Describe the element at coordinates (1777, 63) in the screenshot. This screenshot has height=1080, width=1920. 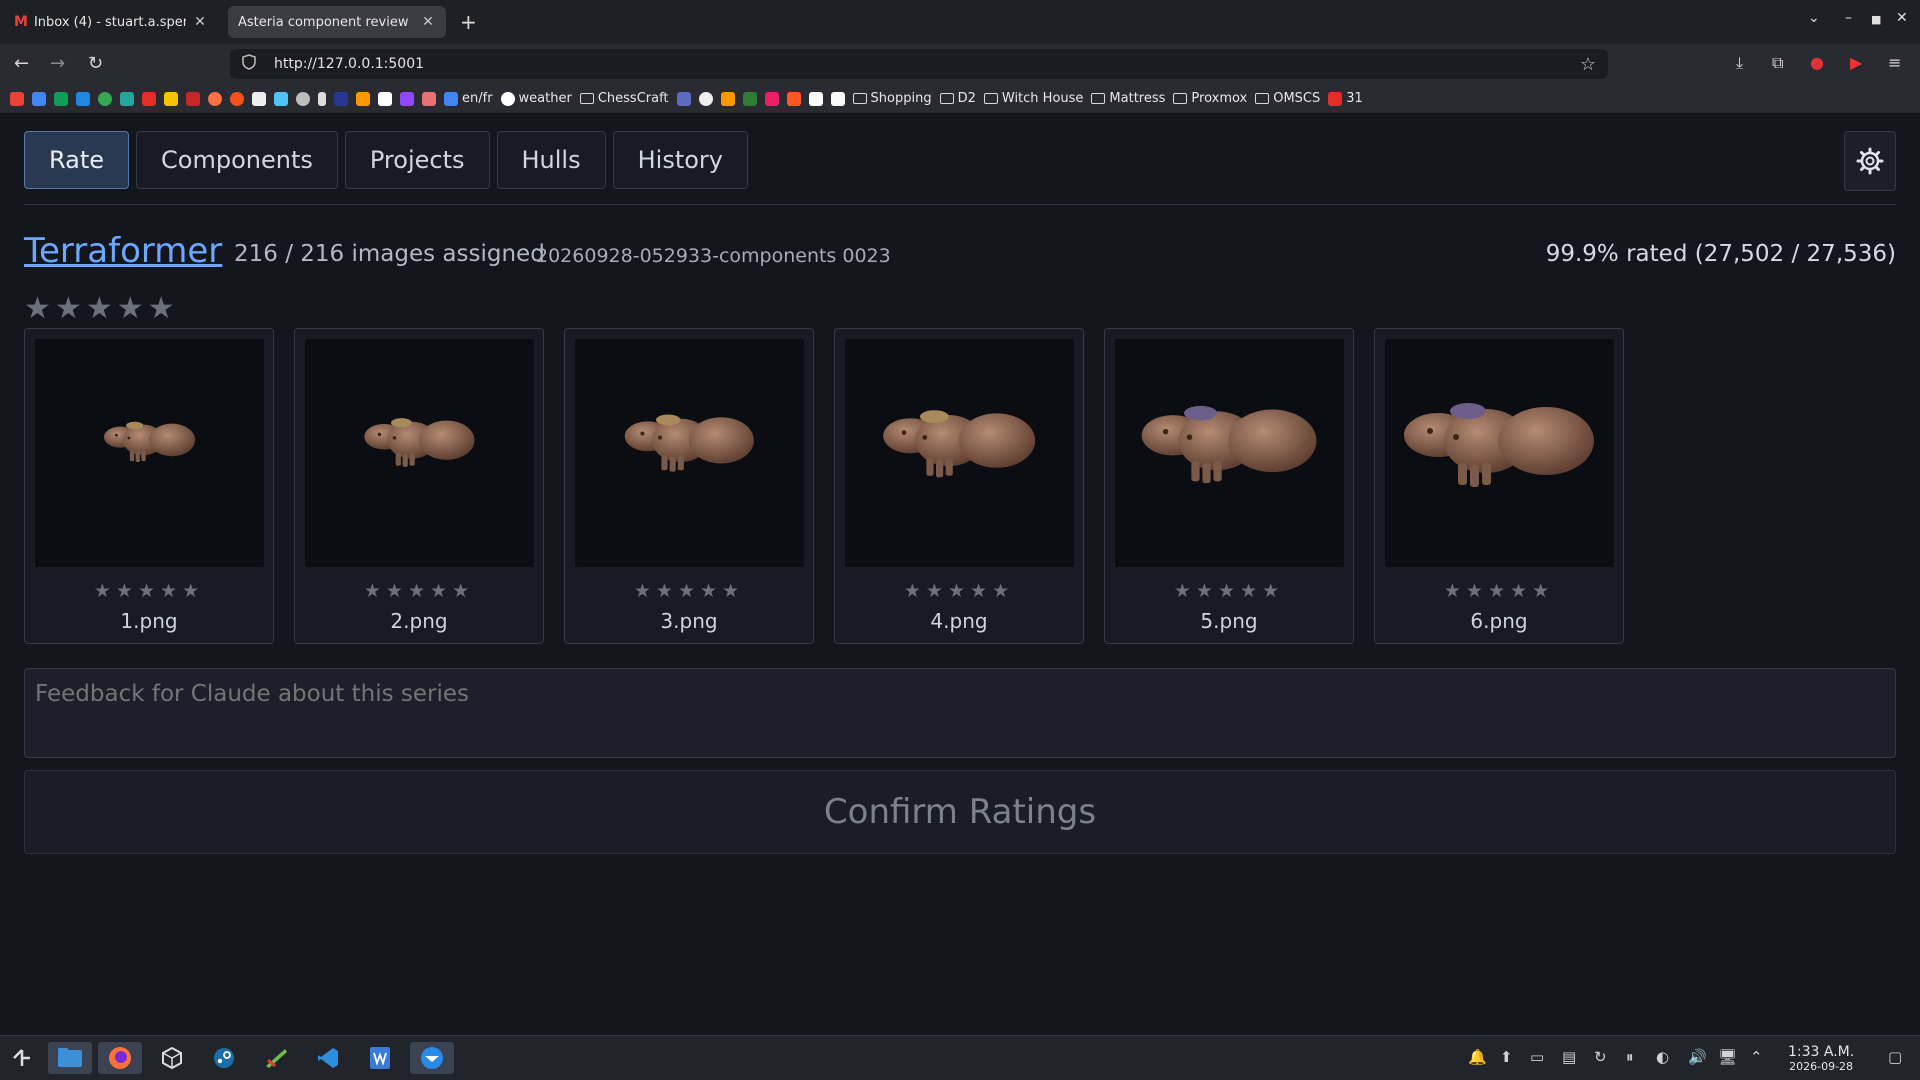
I see `extensions-icon: ⧉` at that location.